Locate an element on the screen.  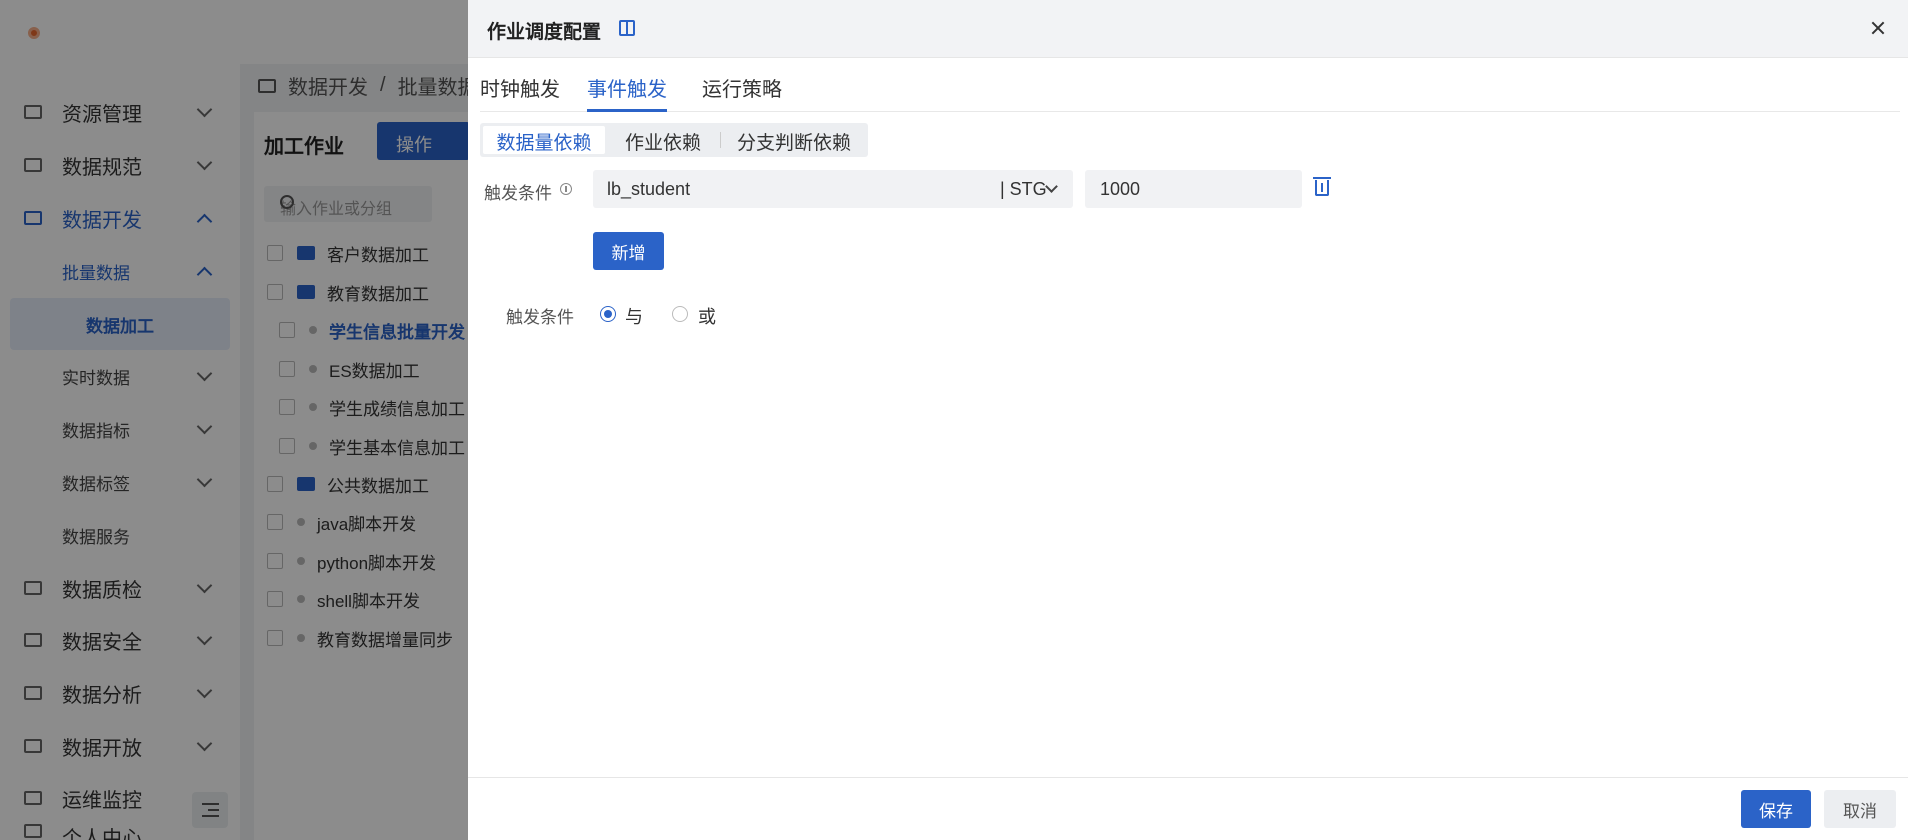
dependency-segmented: 数据量依赖 作业依赖 分支判断依赖 is located at coordinates (674, 140).